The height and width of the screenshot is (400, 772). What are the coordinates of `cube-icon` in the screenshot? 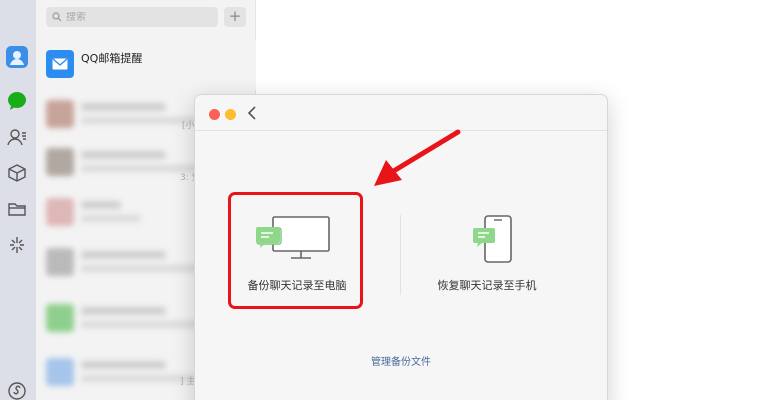 It's located at (17, 173).